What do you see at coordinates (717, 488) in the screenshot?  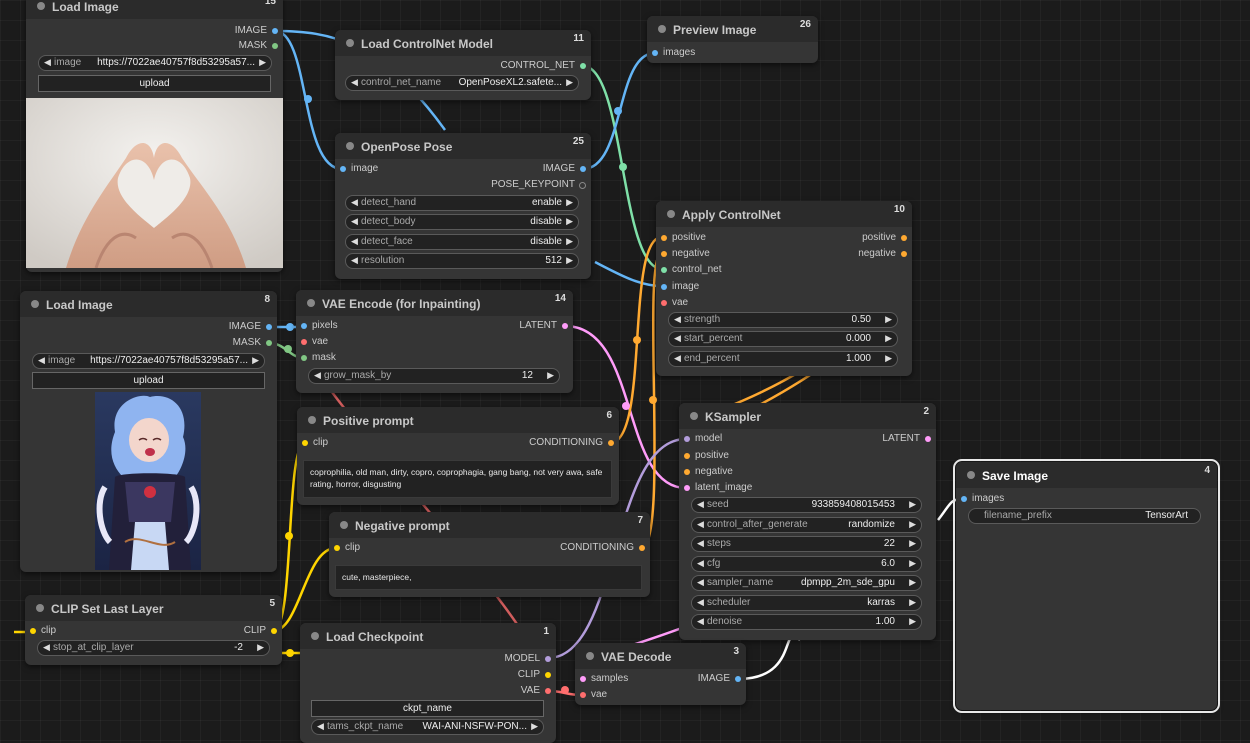 I see `input-latent-image: latent_image` at bounding box center [717, 488].